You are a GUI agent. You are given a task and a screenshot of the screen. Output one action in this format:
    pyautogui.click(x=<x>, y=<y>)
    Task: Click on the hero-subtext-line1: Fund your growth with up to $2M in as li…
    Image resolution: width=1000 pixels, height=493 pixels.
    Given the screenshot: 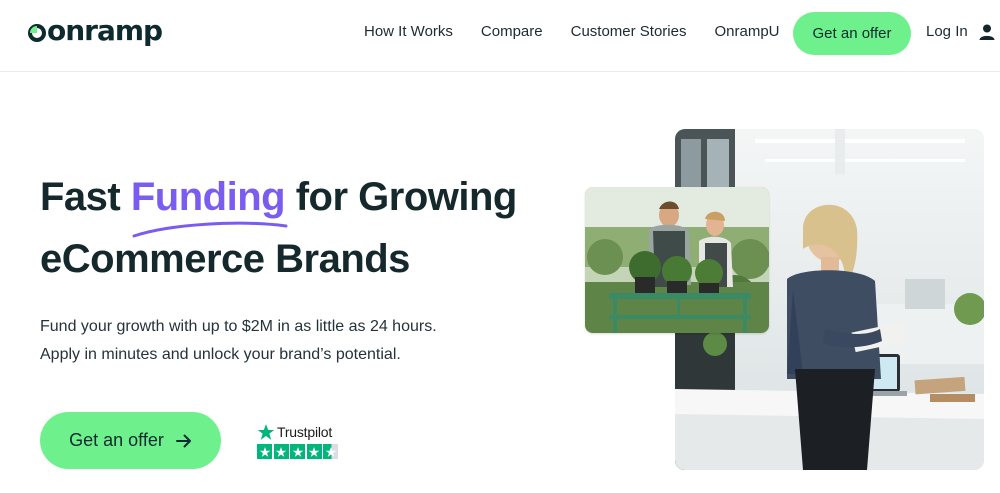 What is the action you would take?
    pyautogui.click(x=238, y=326)
    